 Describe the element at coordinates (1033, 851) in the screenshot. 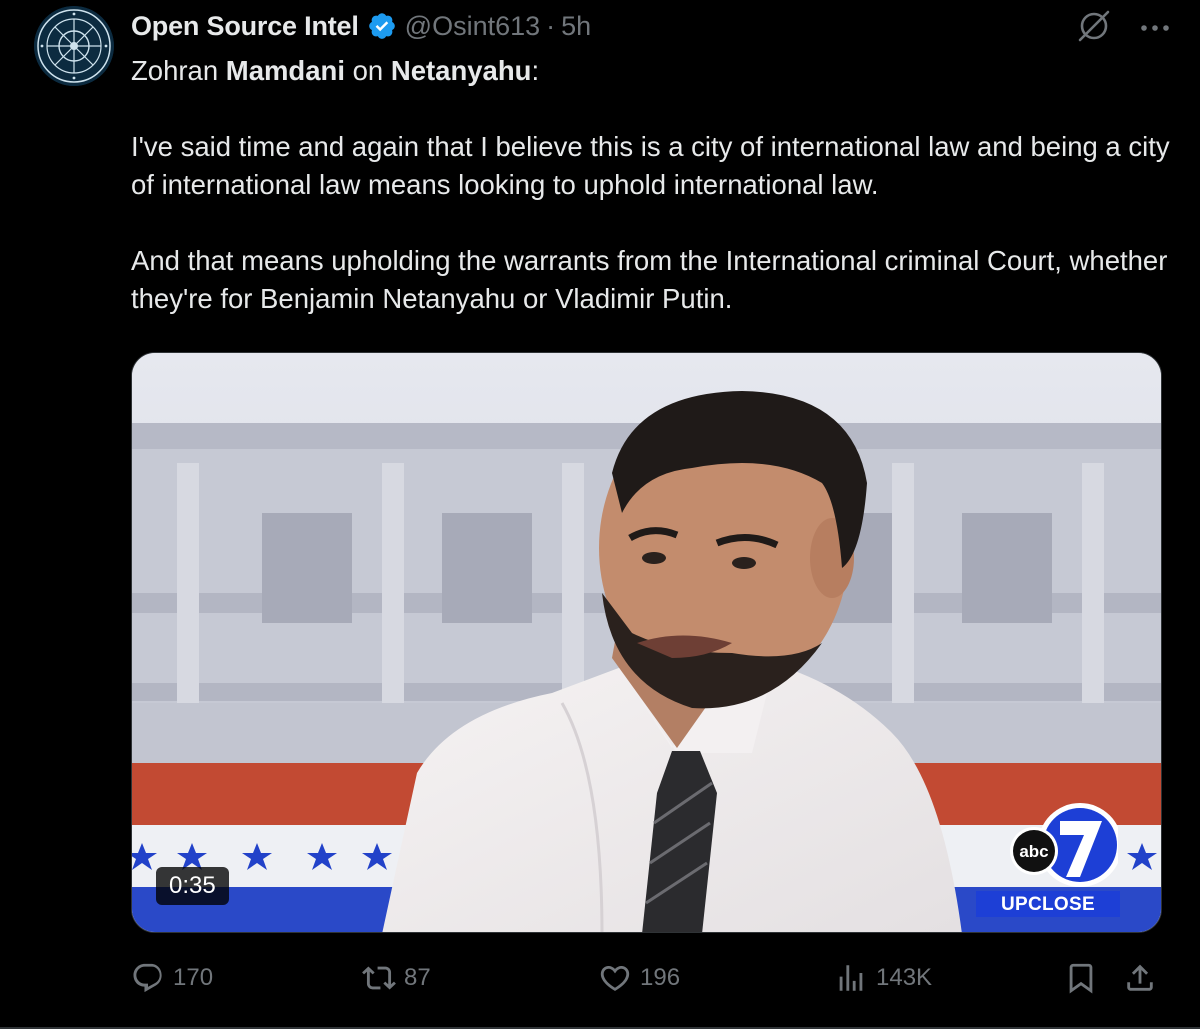

I see `abc-logo-text: abc` at that location.